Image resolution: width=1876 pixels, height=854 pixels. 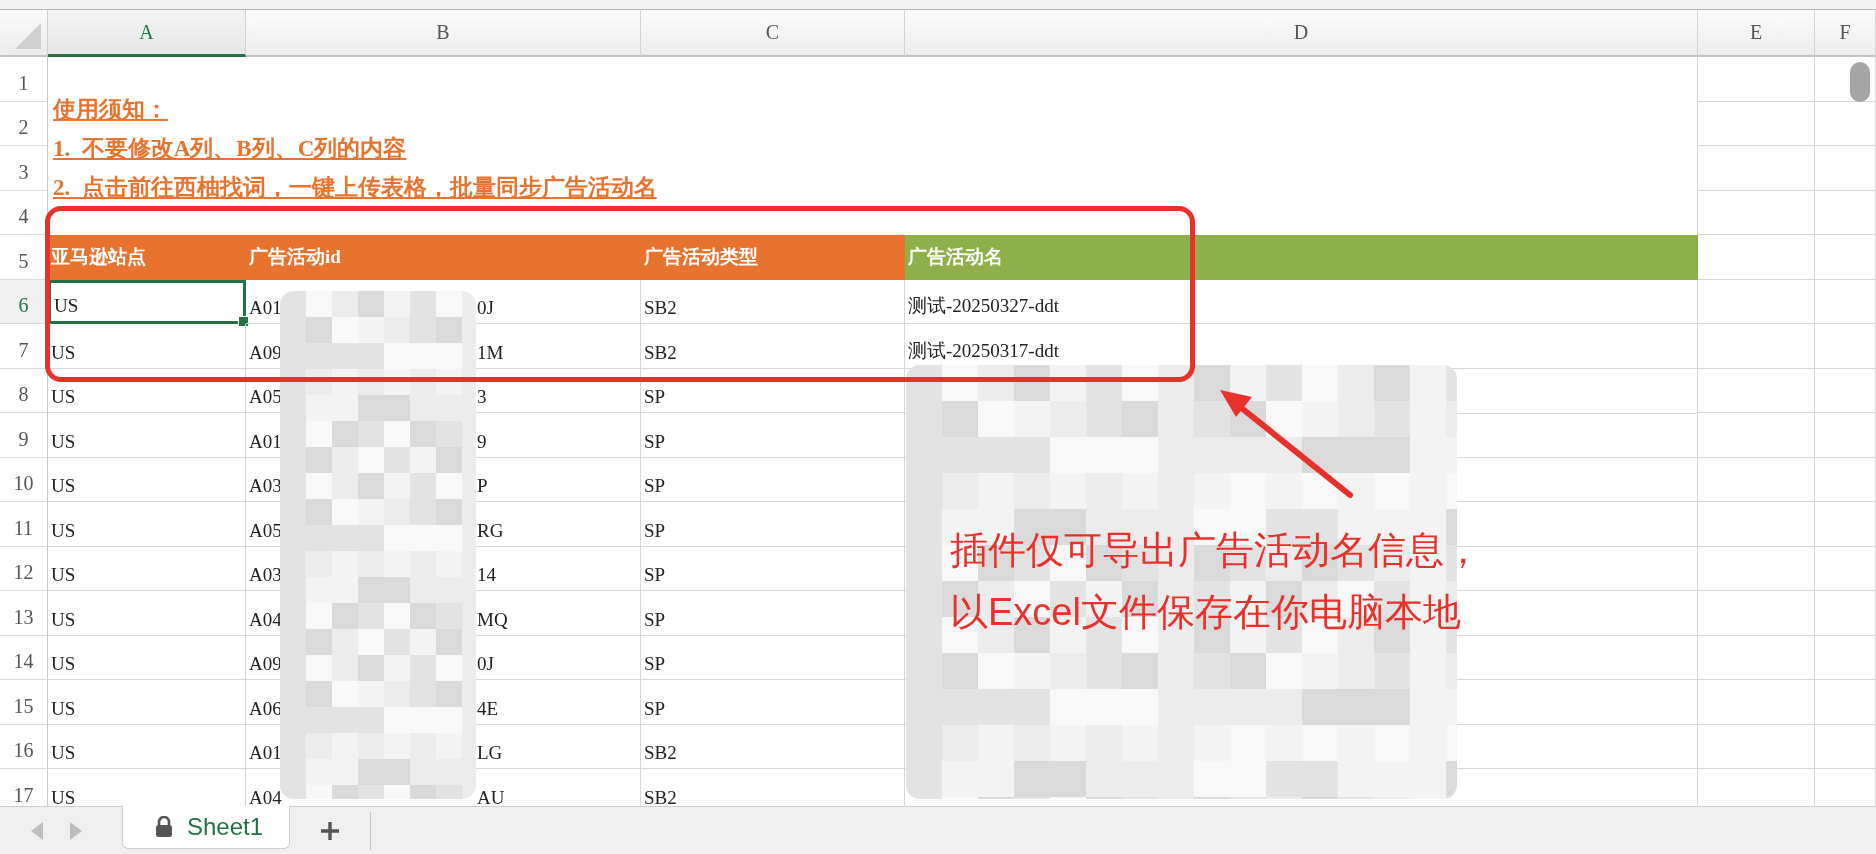 I want to click on row-header: 9, so click(x=24, y=435).